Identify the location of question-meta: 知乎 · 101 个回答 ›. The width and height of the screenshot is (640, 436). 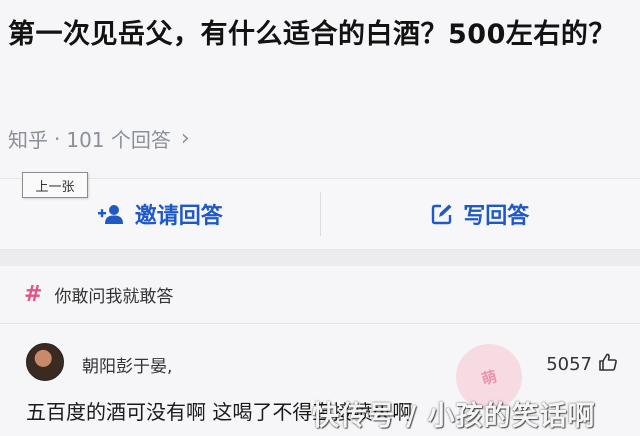
(99, 138).